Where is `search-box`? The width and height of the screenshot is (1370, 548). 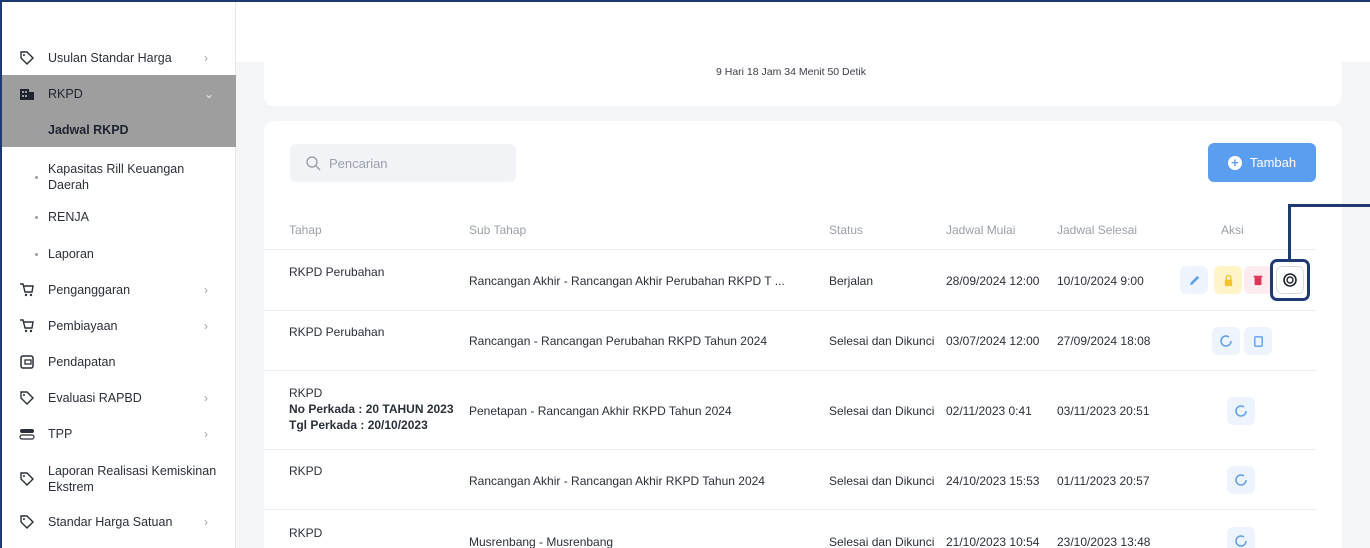
search-box is located at coordinates (403, 163).